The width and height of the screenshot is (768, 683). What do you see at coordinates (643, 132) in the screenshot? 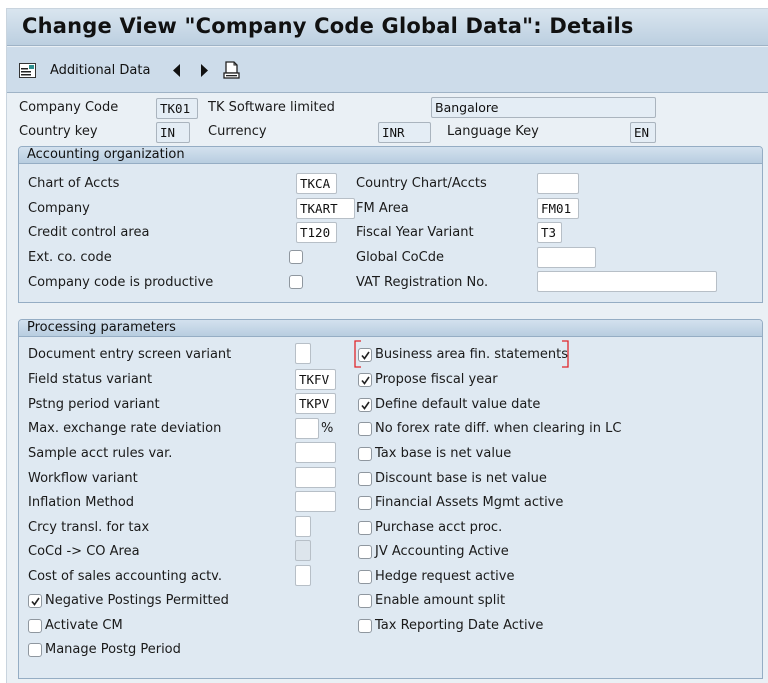
I see `language-key-field: EN` at bounding box center [643, 132].